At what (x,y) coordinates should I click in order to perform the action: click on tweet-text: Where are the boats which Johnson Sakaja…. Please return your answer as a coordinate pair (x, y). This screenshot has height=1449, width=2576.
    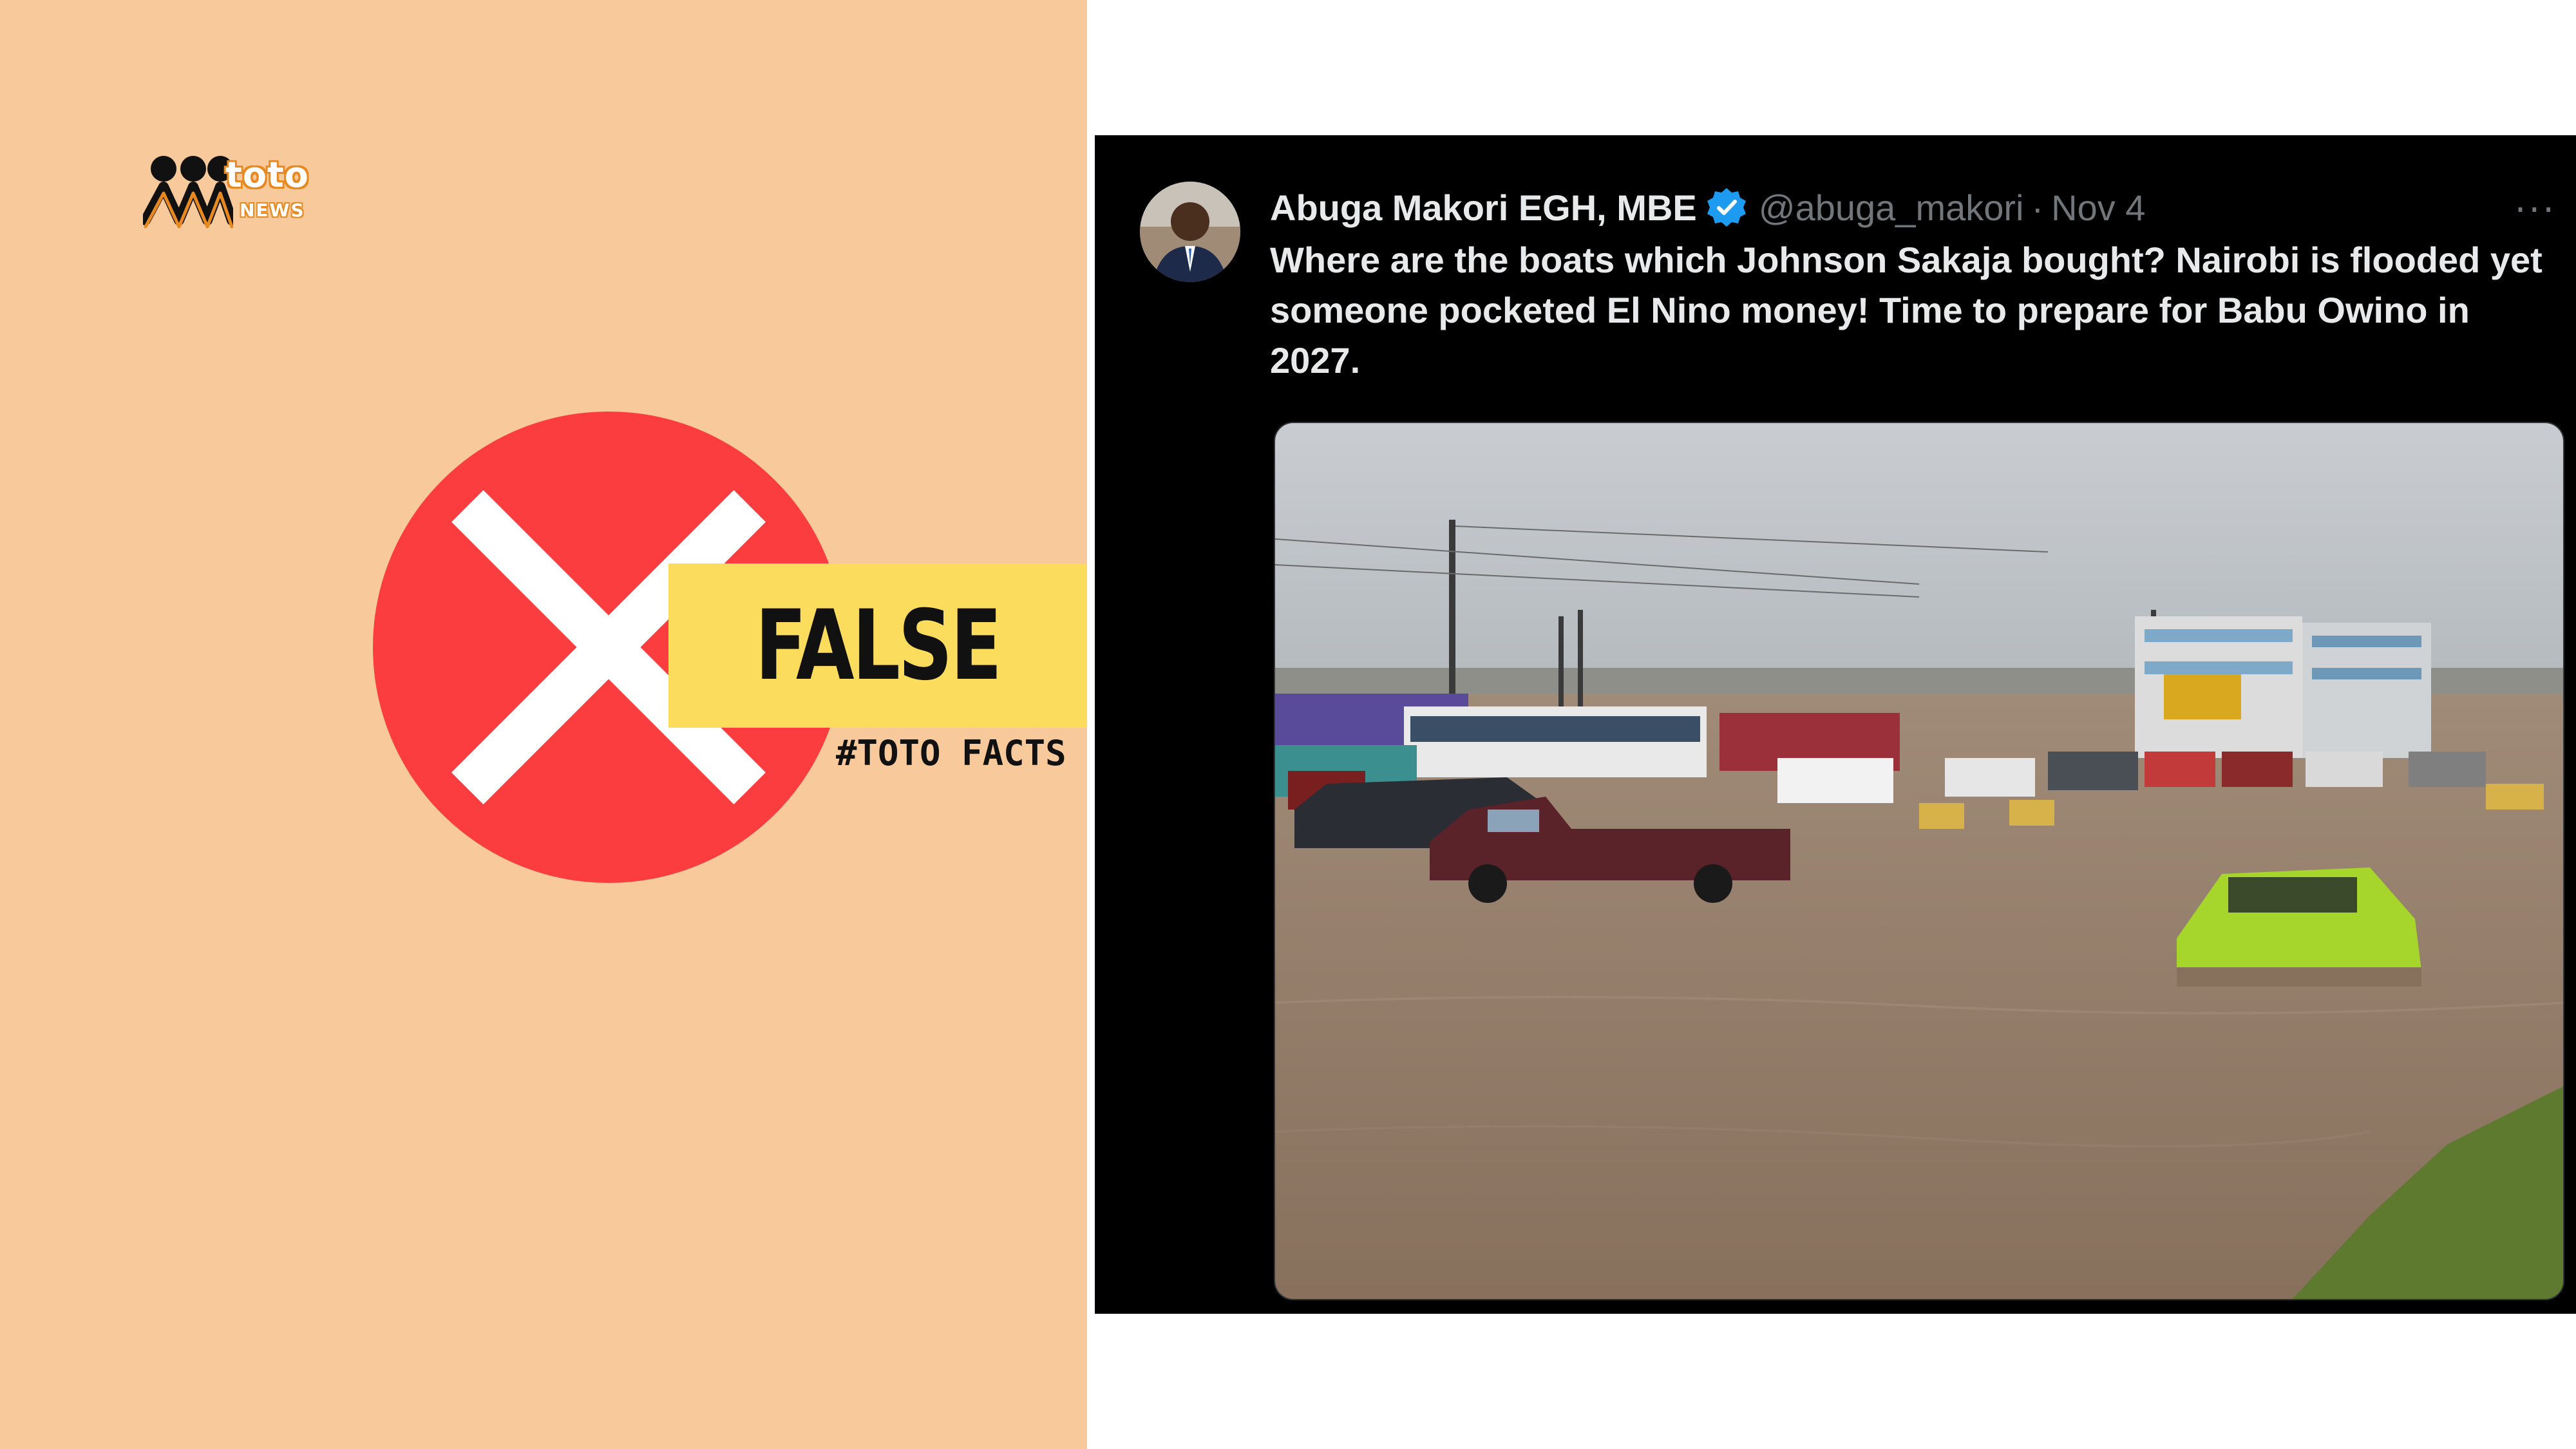
    Looking at the image, I should click on (1907, 310).